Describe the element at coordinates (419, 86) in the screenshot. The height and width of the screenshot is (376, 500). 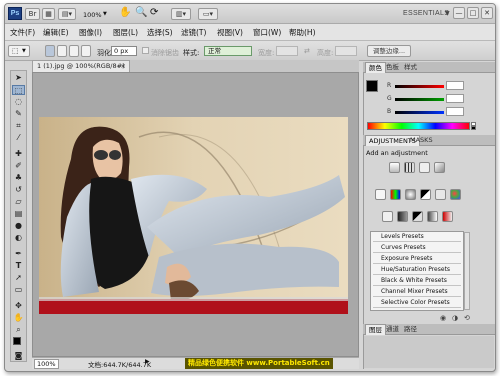
I see `red-slider` at that location.